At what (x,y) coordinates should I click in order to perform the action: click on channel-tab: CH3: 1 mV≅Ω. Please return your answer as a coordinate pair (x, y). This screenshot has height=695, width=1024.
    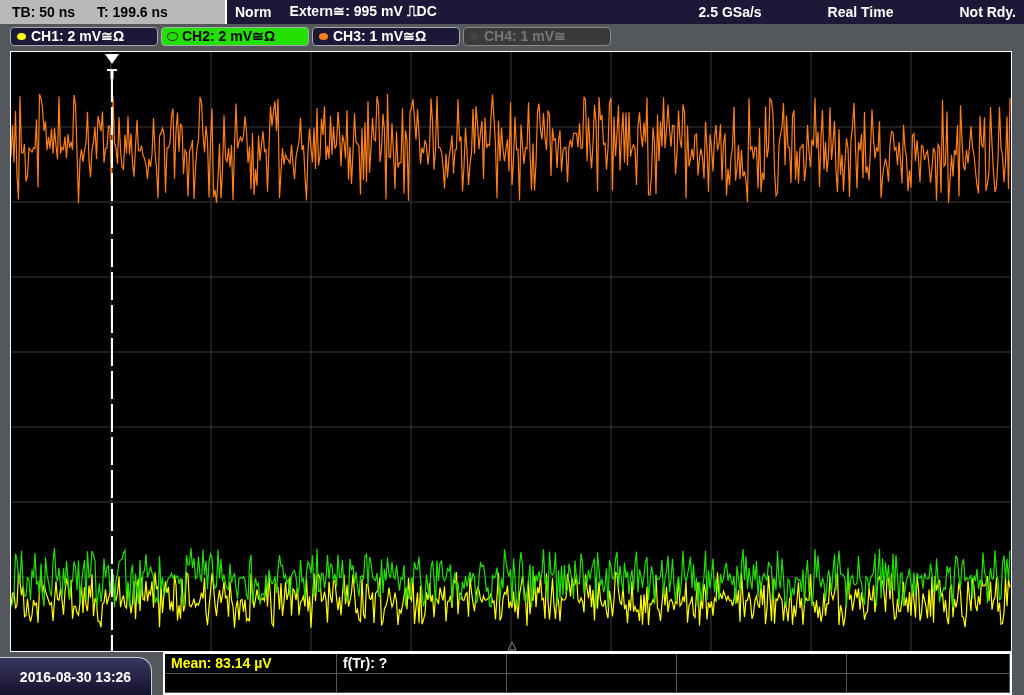
    Looking at the image, I should click on (386, 36).